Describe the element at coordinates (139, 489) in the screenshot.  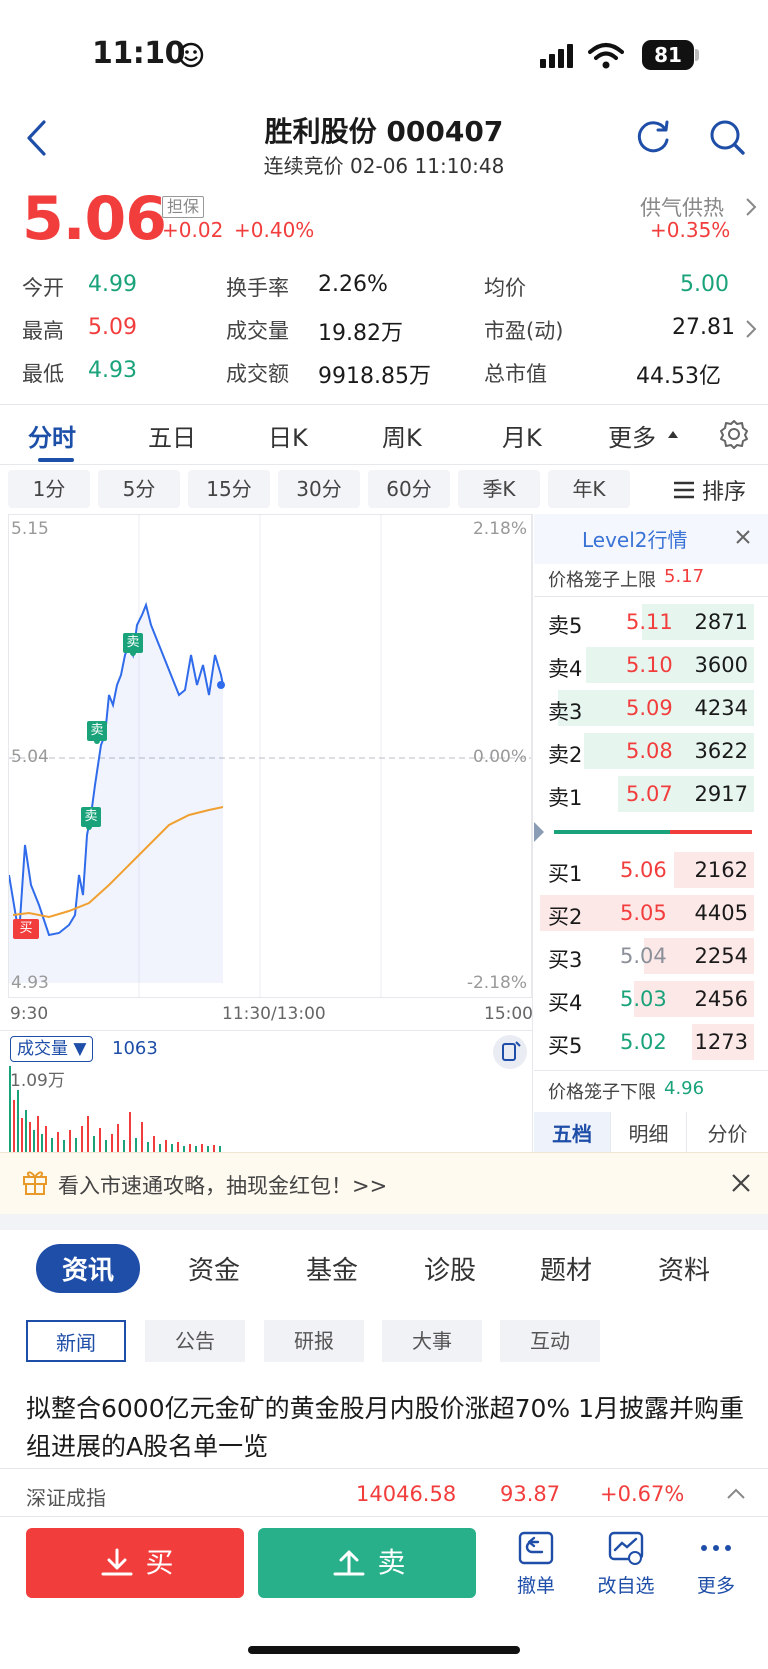
I see `period-5min: 5分` at that location.